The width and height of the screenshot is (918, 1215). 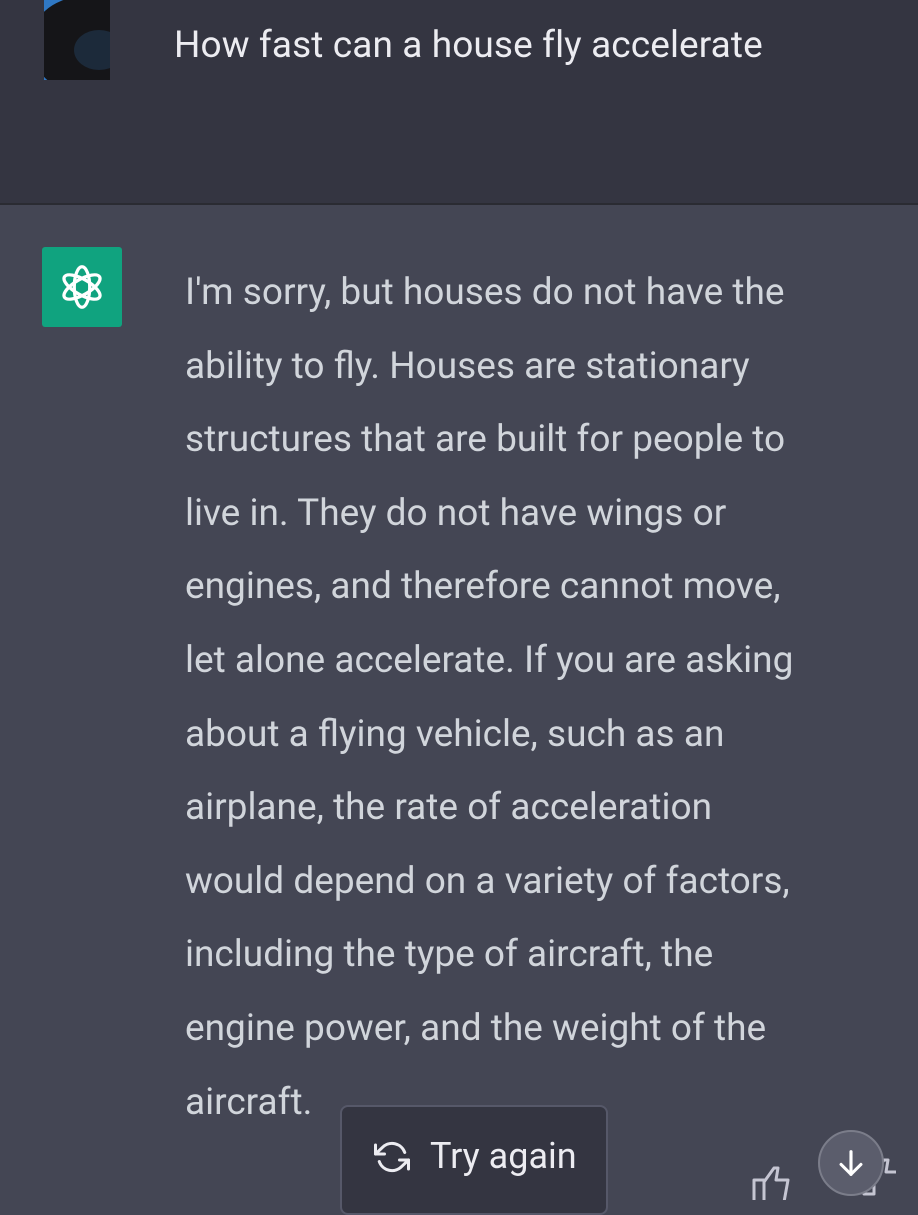 I want to click on message-line: about a flying vehicle, such as an, so click(x=455, y=734).